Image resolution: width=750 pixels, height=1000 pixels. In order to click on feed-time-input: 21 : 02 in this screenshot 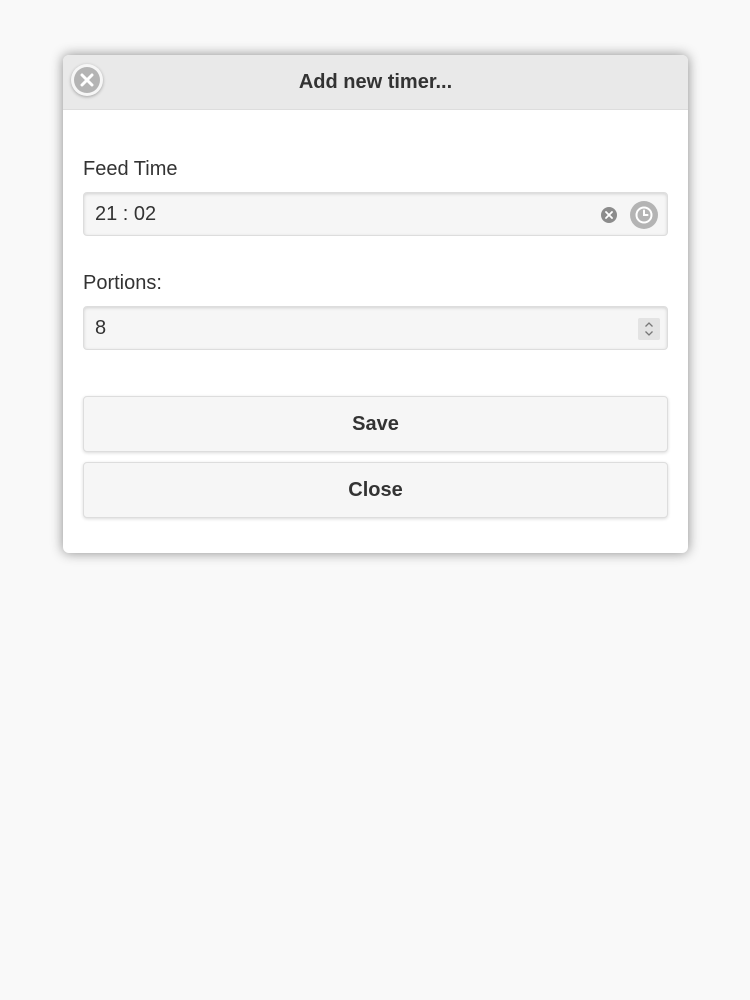, I will do `click(375, 214)`.